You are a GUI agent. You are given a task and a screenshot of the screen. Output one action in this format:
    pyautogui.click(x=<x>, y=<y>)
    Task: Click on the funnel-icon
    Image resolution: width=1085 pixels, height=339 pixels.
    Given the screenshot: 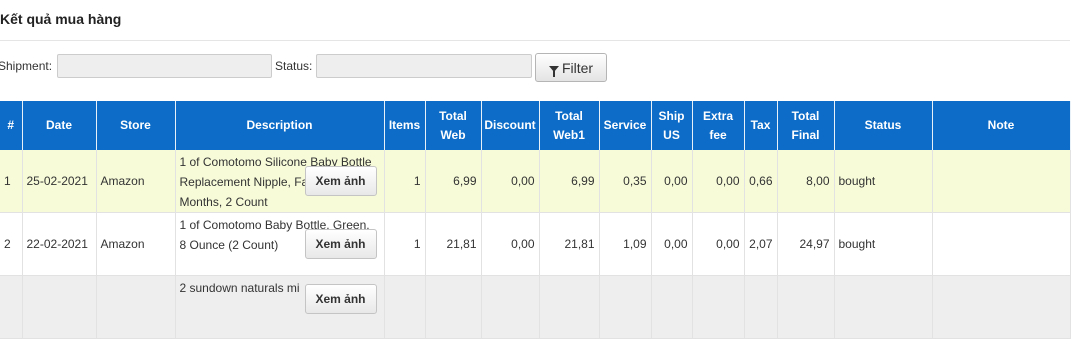 What is the action you would take?
    pyautogui.click(x=553, y=71)
    